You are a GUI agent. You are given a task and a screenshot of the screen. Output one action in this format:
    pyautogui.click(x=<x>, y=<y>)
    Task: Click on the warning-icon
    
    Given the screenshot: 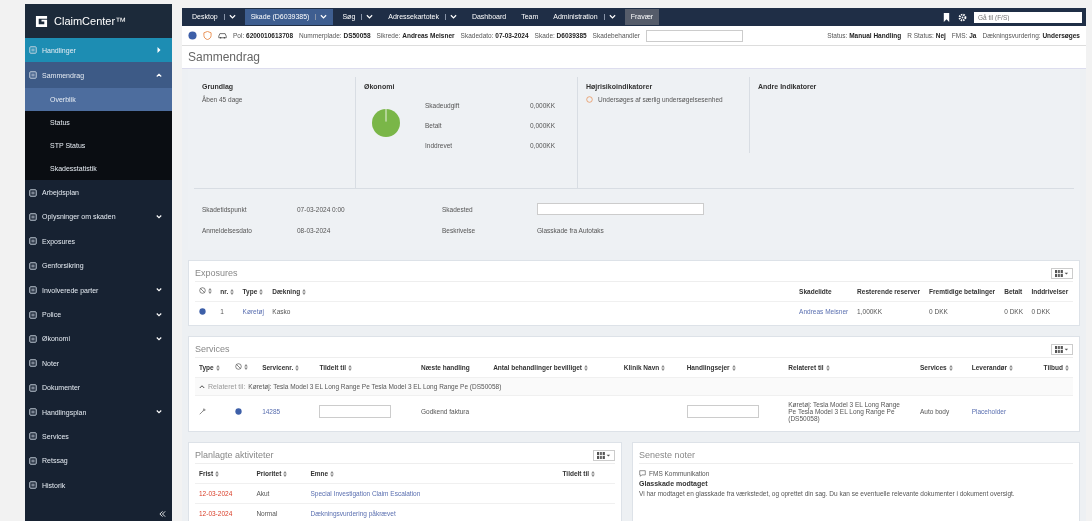 What is the action you would take?
    pyautogui.click(x=589, y=99)
    